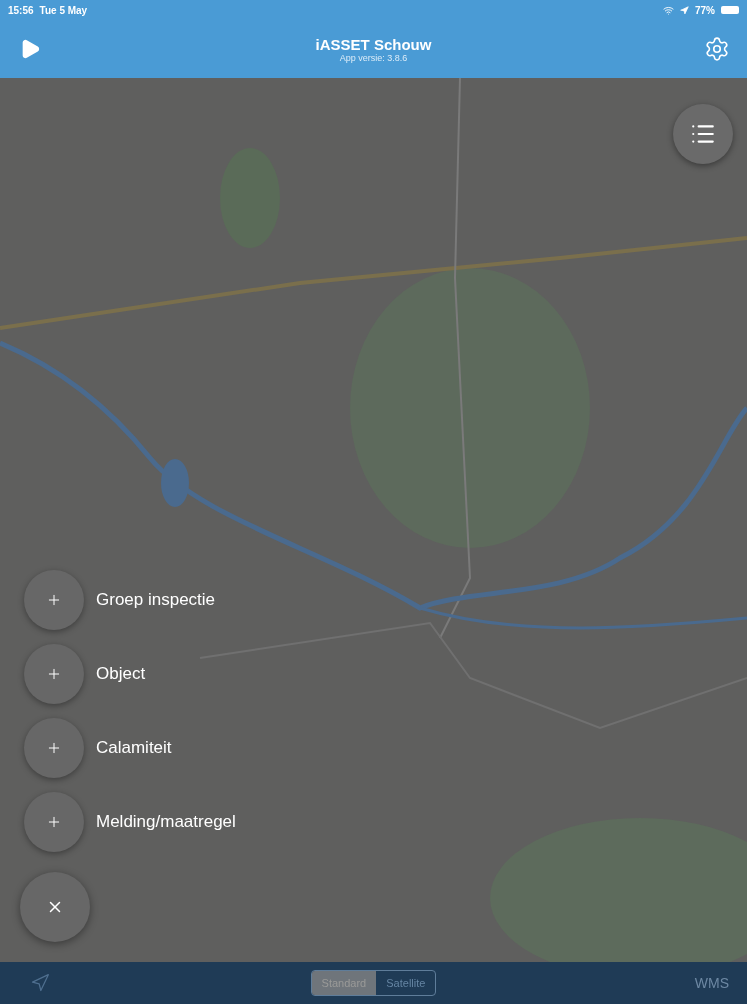  Describe the element at coordinates (373, 44) in the screenshot. I see `app-title: iASSET Schouw` at that location.